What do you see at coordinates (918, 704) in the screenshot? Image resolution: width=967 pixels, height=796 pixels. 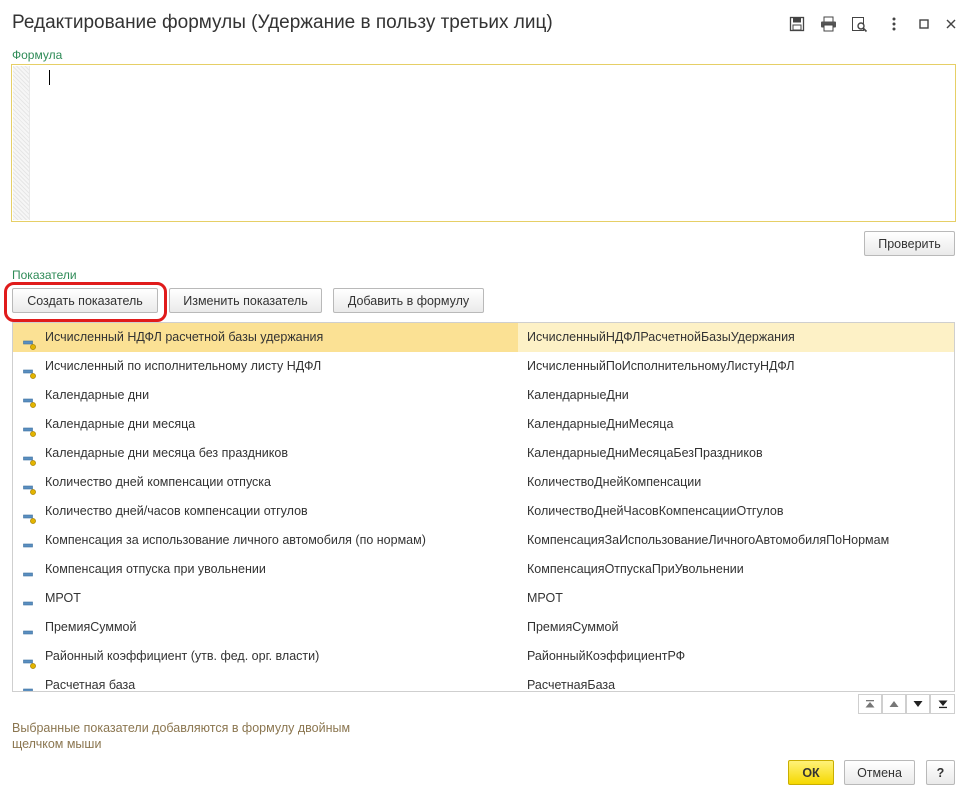 I see `down-icon` at bounding box center [918, 704].